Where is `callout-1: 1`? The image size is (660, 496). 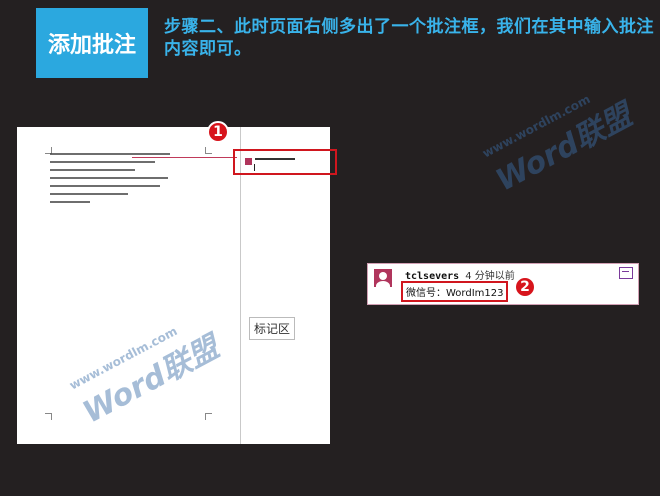 callout-1: 1 is located at coordinates (218, 132).